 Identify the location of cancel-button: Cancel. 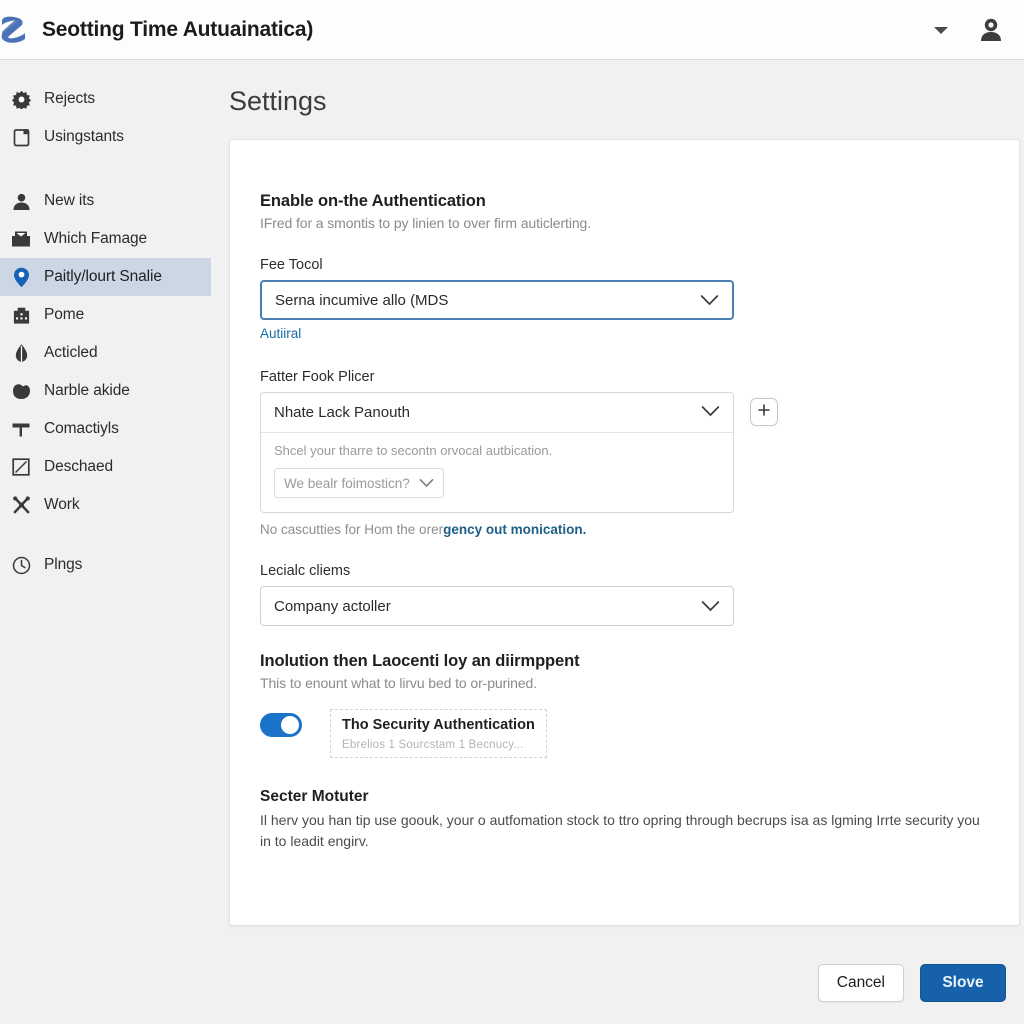
(860, 983).